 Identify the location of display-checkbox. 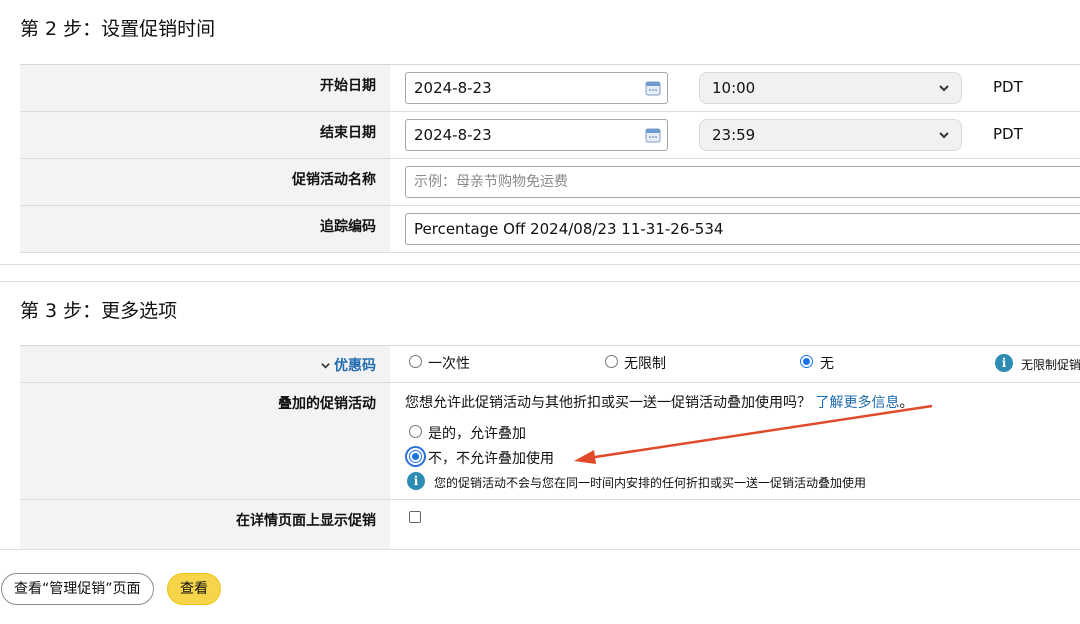
(415, 517).